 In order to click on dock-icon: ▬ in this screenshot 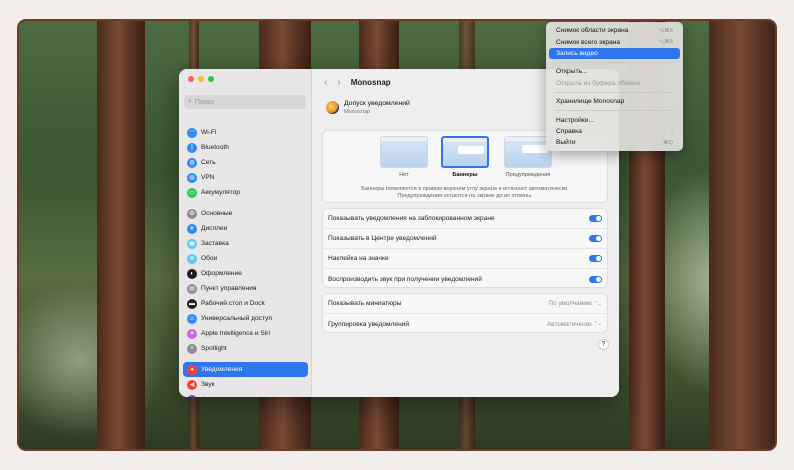, I will do `click(192, 303)`.